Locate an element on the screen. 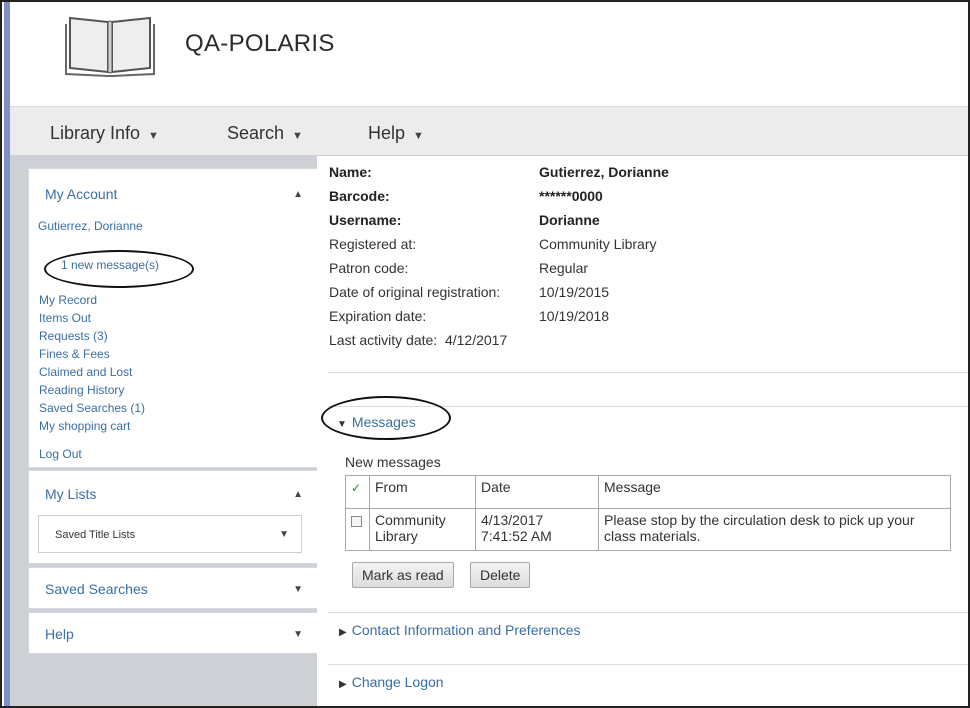  registration-date-value: 10/19/2015 is located at coordinates (574, 292).